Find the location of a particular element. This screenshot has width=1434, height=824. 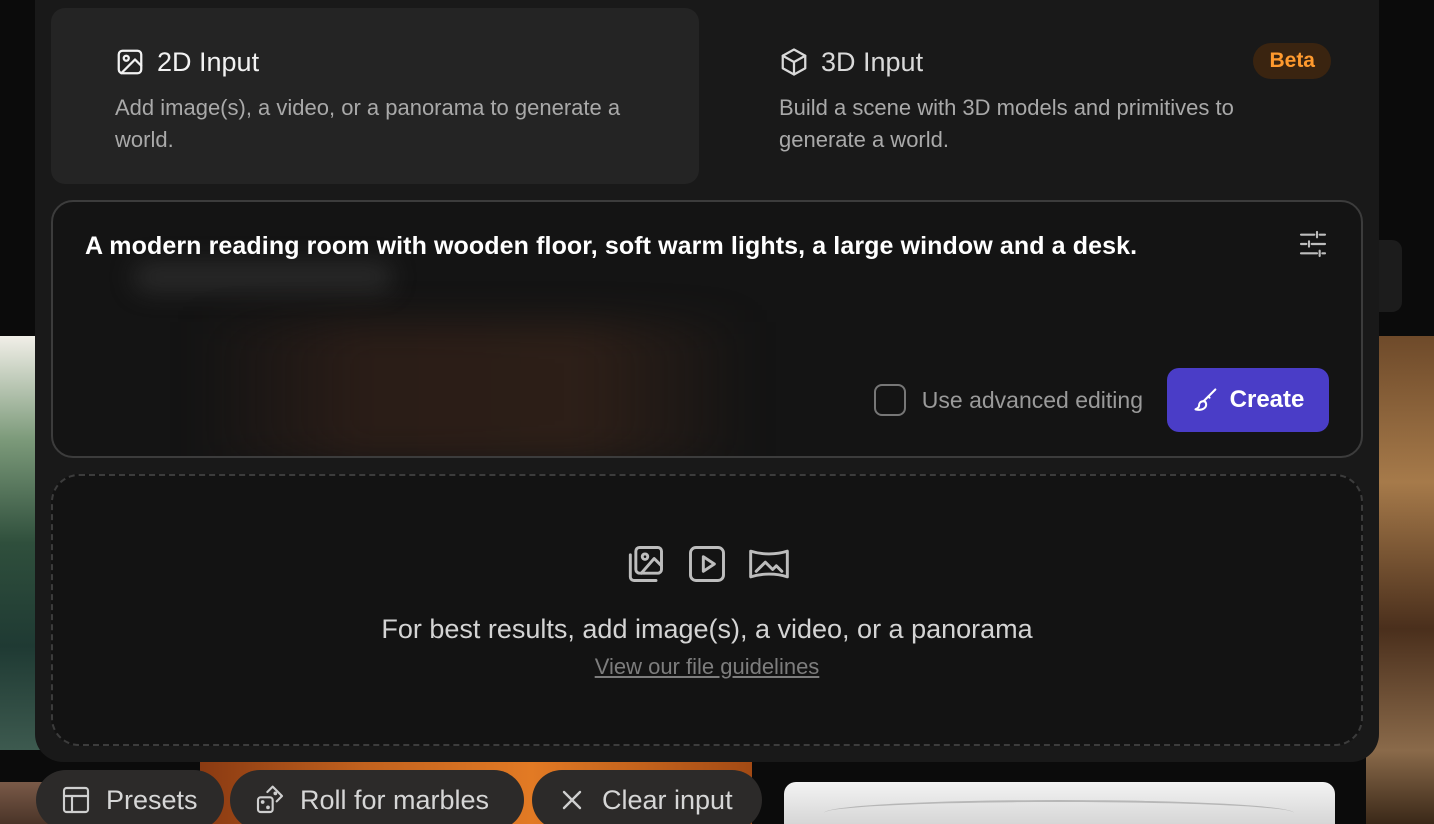

roll-label: Roll for marbles is located at coordinates (395, 799).